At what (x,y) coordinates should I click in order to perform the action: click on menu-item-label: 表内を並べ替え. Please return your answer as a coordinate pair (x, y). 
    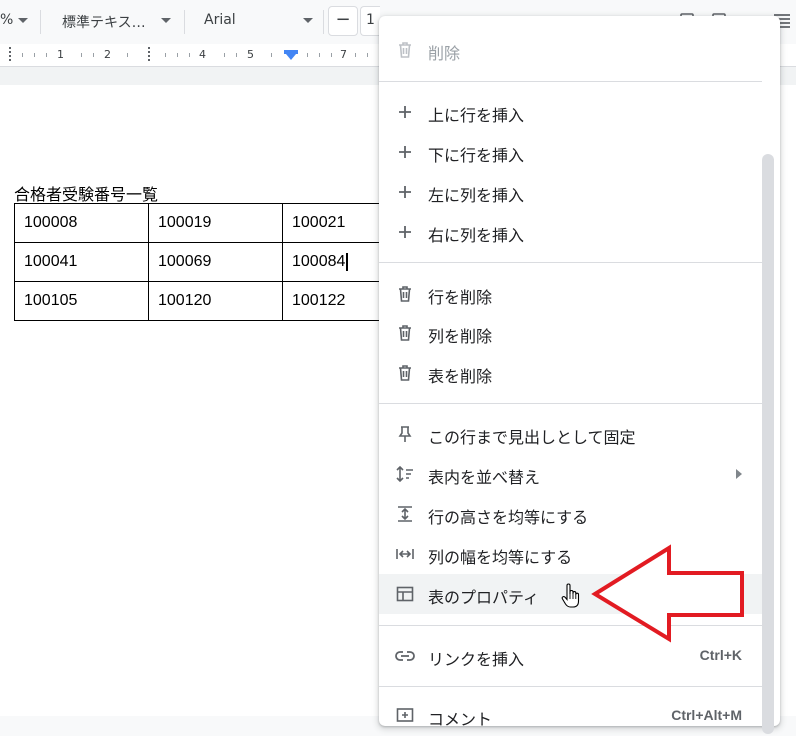
    Looking at the image, I should click on (484, 477).